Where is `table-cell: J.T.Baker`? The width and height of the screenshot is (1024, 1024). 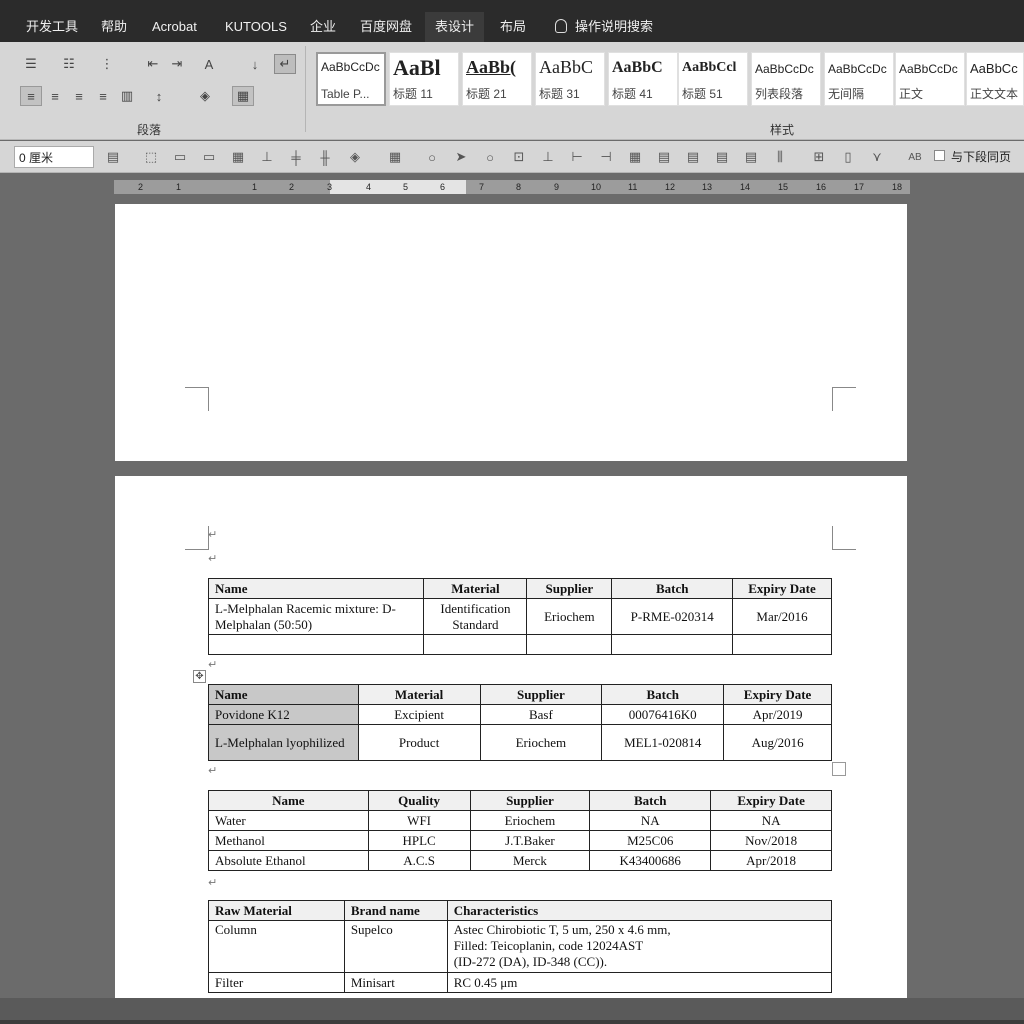 table-cell: J.T.Baker is located at coordinates (530, 840).